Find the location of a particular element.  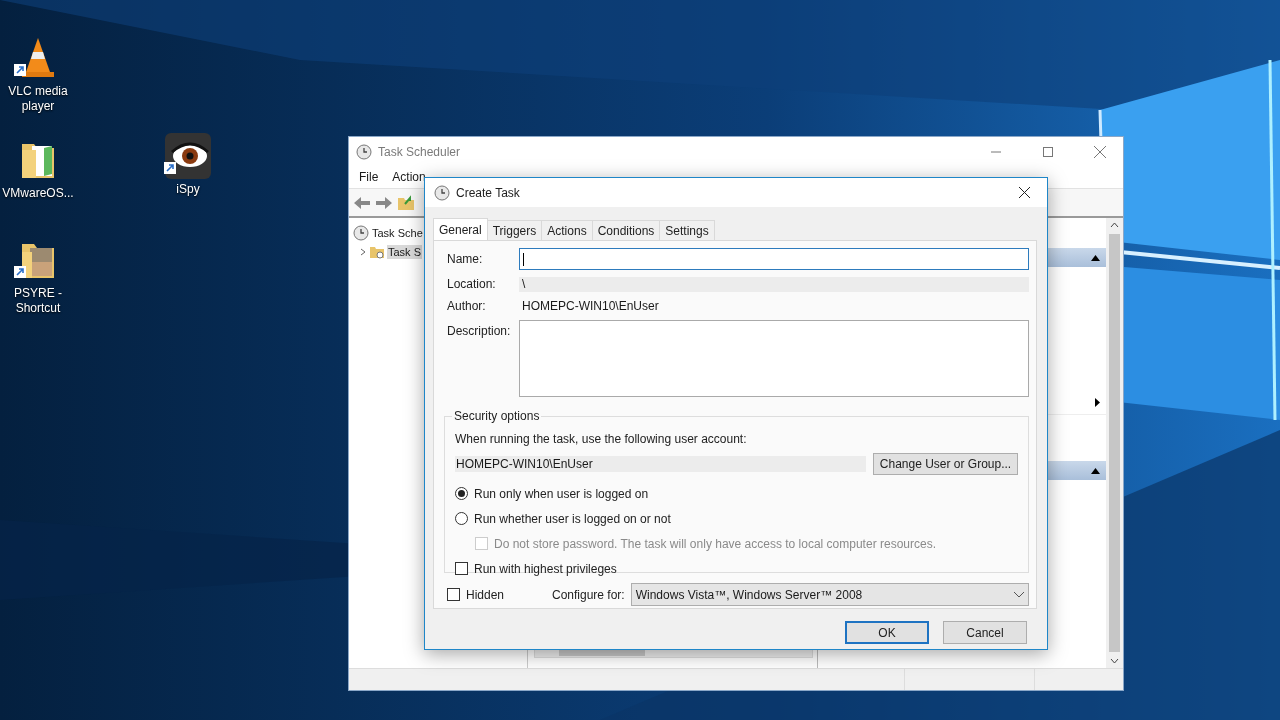

maximize-icon is located at coordinates (1048, 151).